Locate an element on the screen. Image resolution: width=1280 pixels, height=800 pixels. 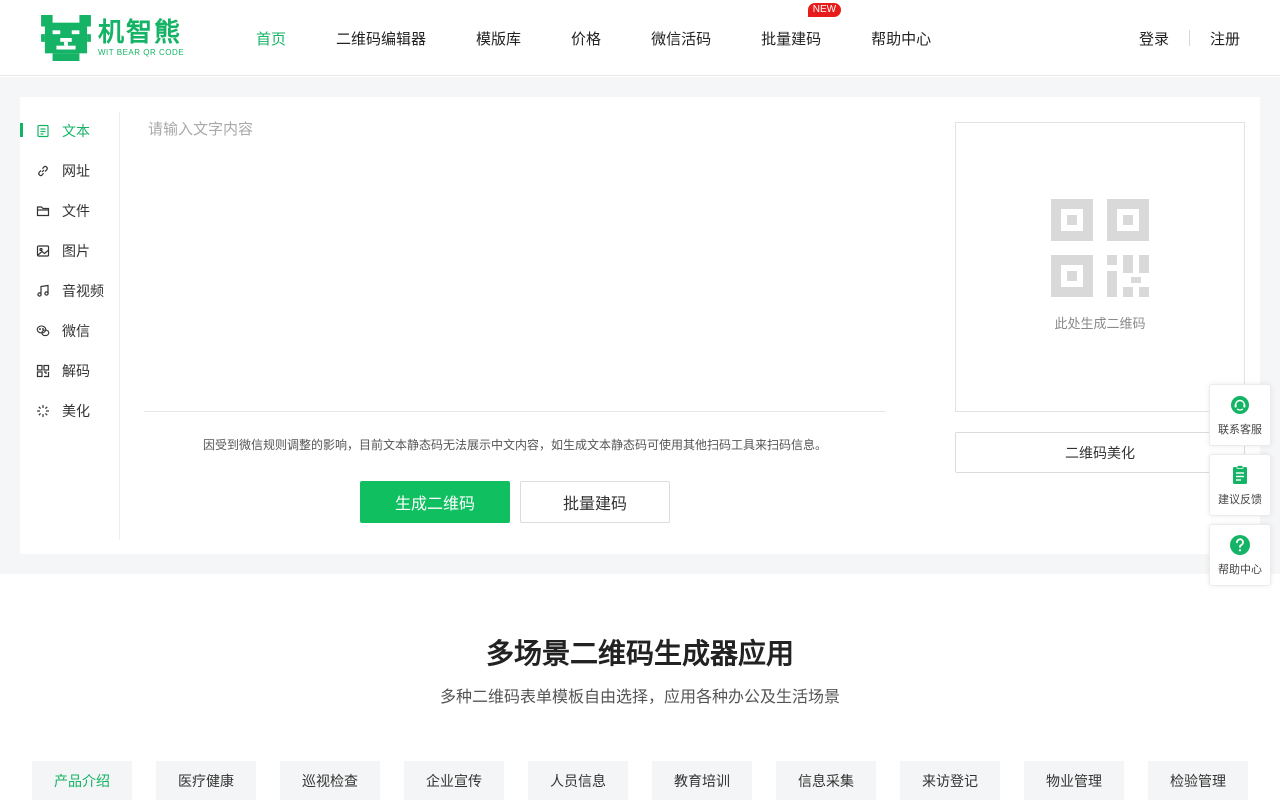
sidebar-item-label: 文本 is located at coordinates (76, 132).